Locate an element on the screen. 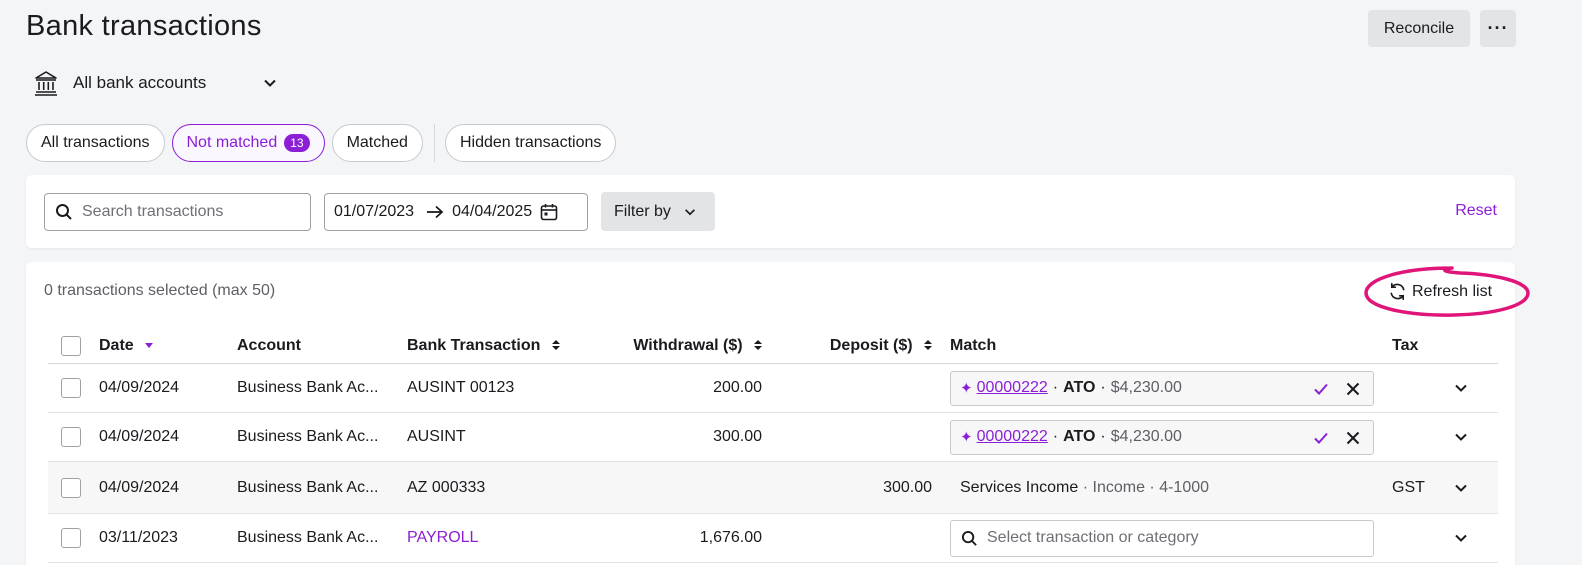 Image resolution: width=1582 pixels, height=565 pixels. count-badge: 13 is located at coordinates (297, 143).